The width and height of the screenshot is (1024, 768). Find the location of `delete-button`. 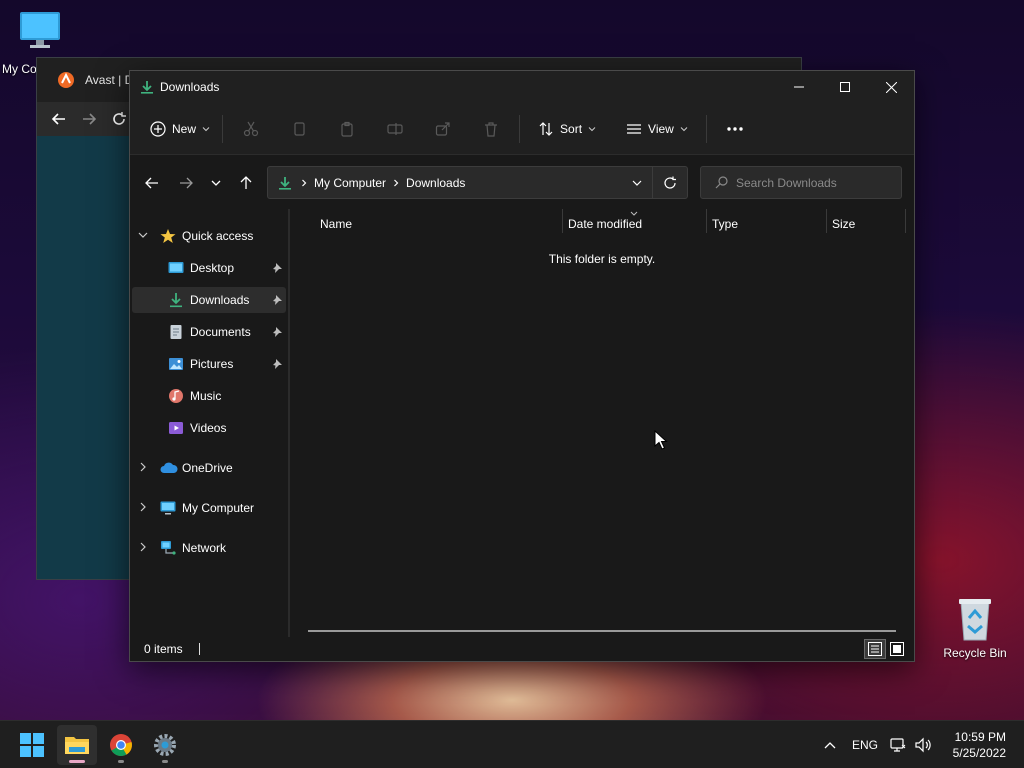

delete-button is located at coordinates (491, 129).